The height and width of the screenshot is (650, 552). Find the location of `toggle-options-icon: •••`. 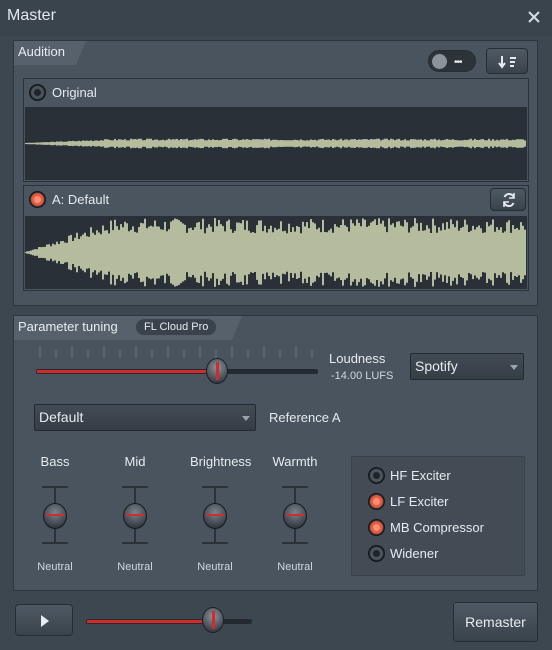

toggle-options-icon: ••• is located at coordinates (458, 62).